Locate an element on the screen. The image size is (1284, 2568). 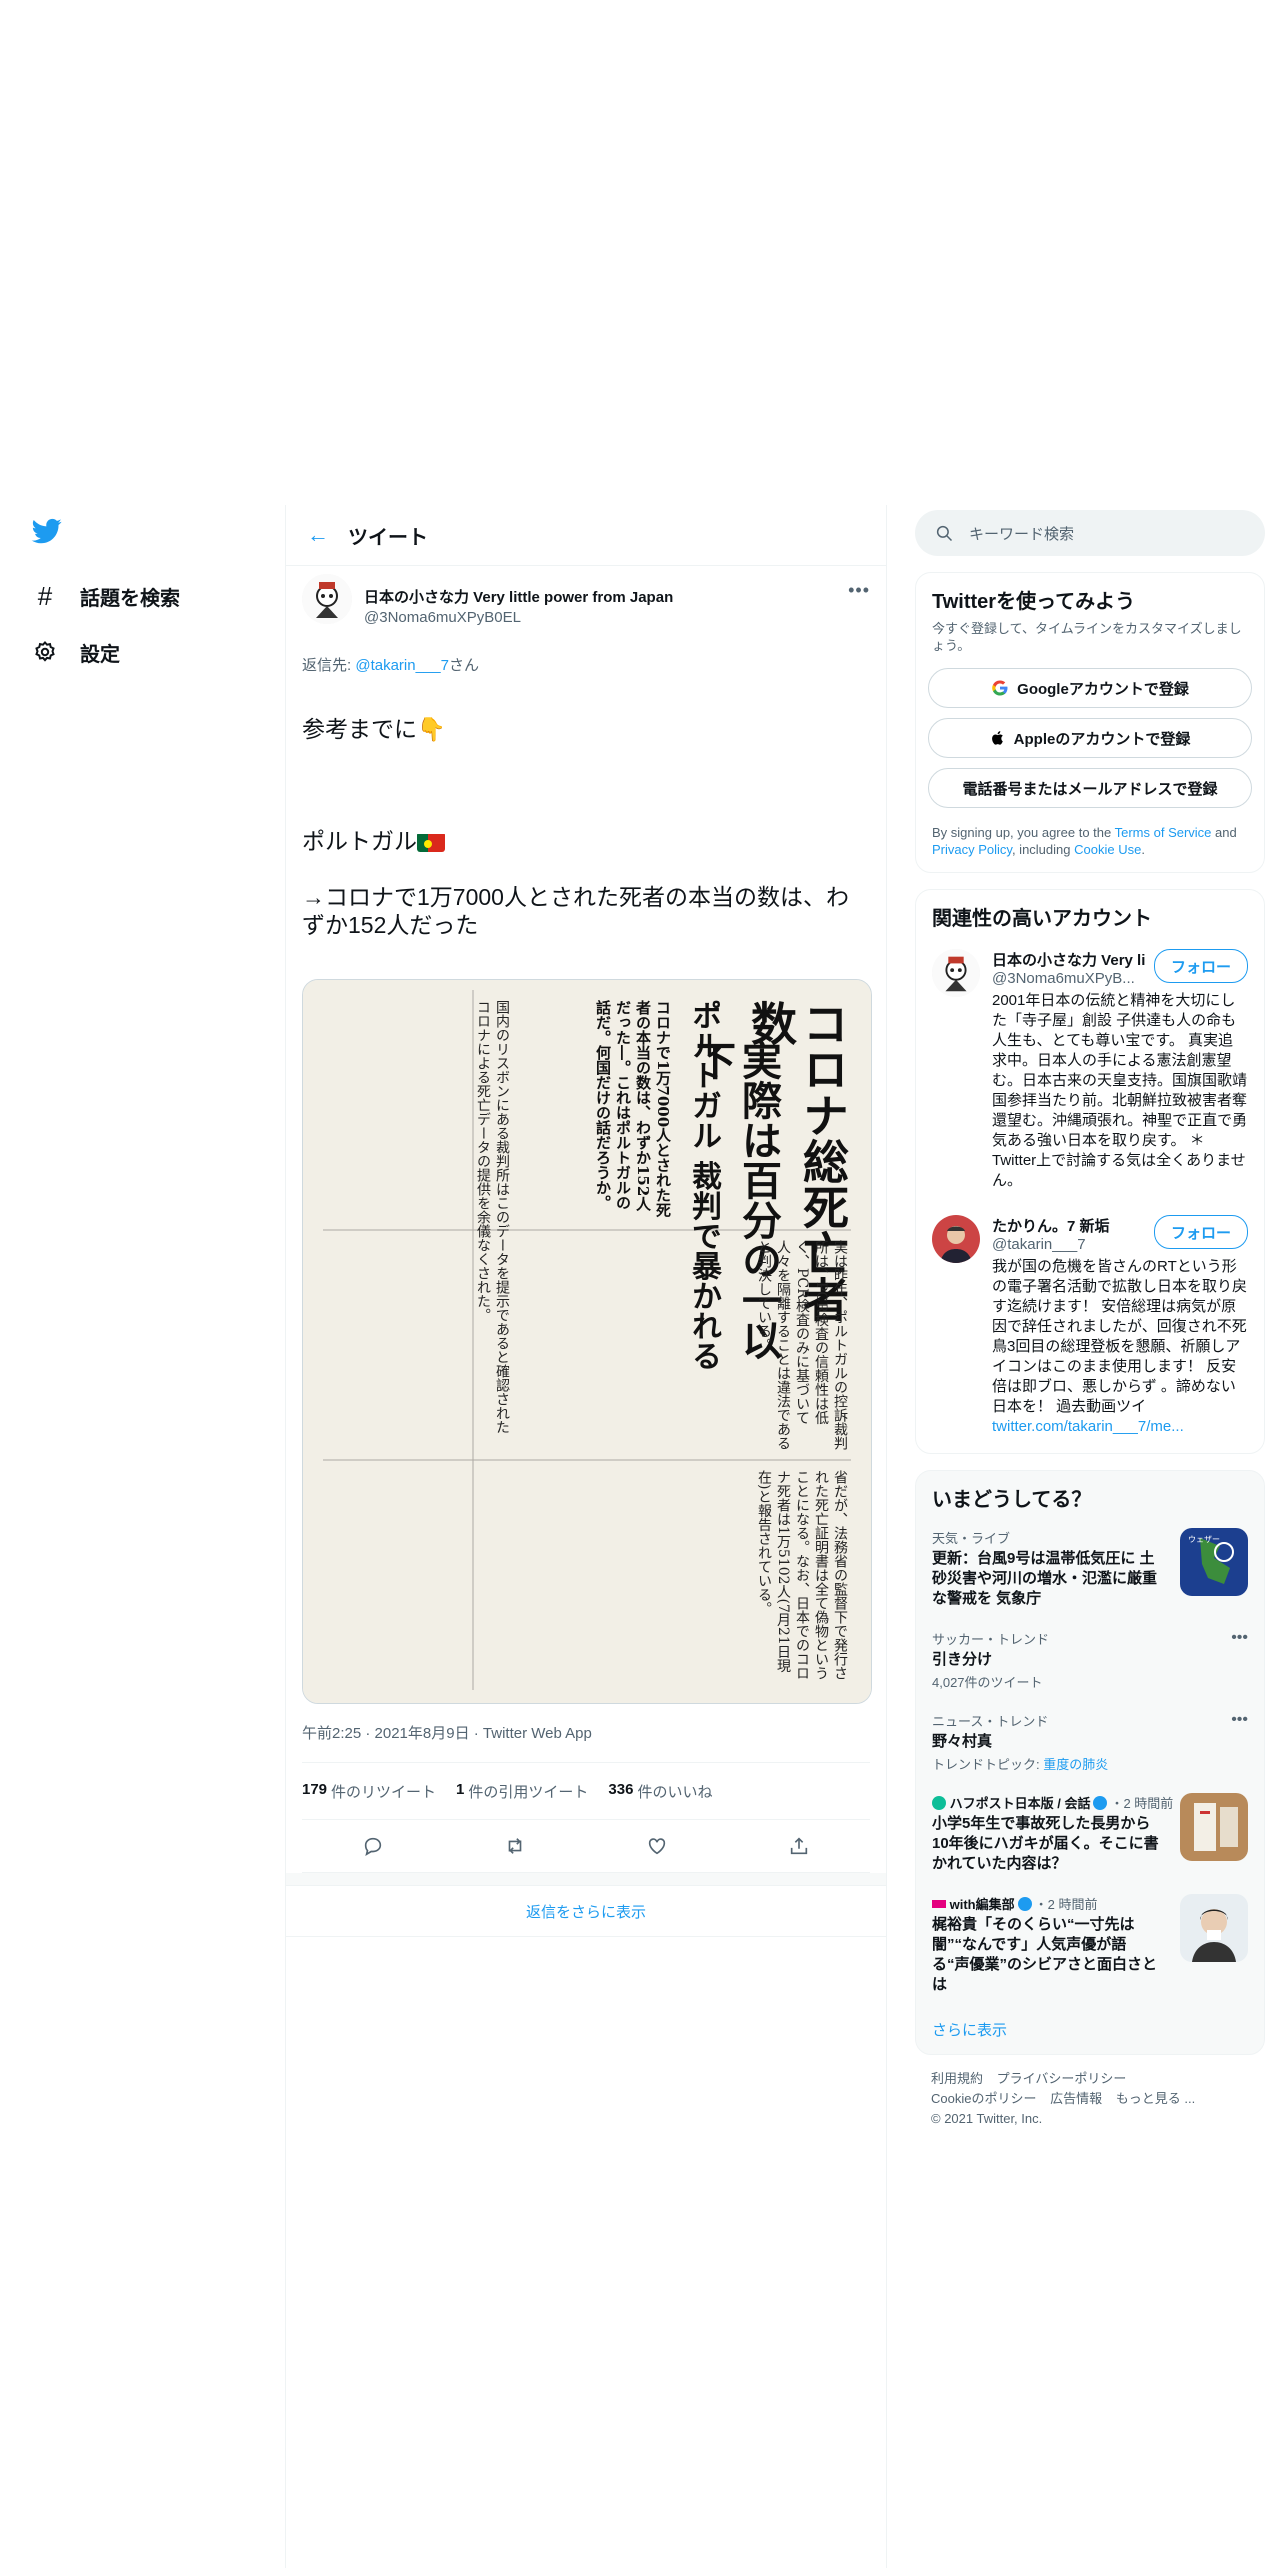
nav-settings: 設定 is located at coordinates (145, 652).